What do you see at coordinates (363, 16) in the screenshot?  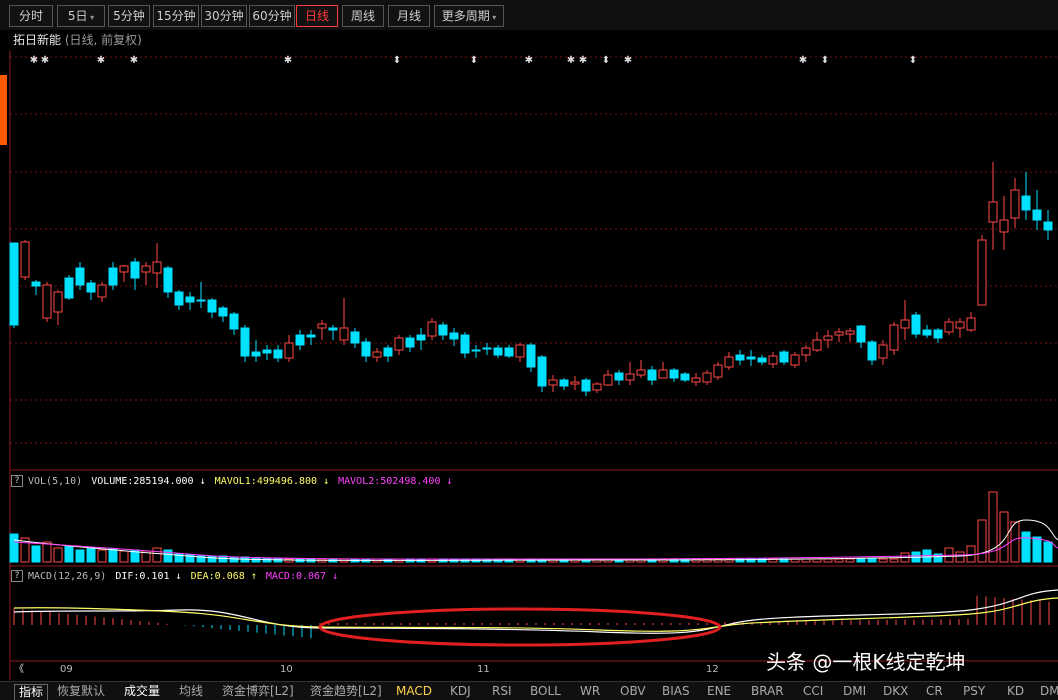 I see `tab-weekly: 周线` at bounding box center [363, 16].